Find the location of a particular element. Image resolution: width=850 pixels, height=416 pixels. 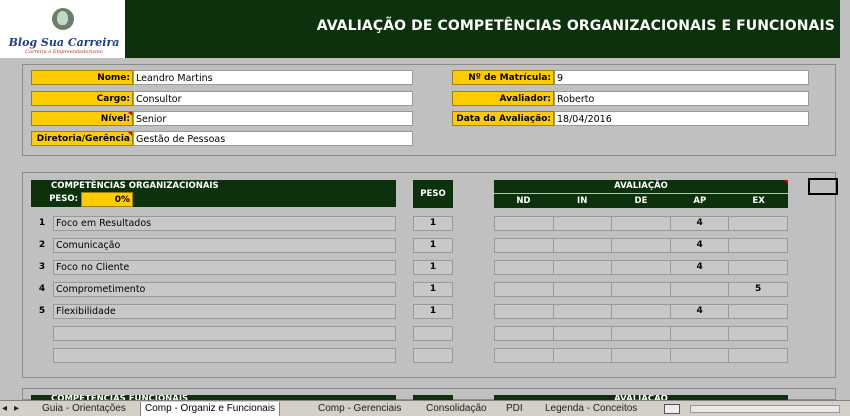

peso-total-label: PESO: is located at coordinates (56, 199).